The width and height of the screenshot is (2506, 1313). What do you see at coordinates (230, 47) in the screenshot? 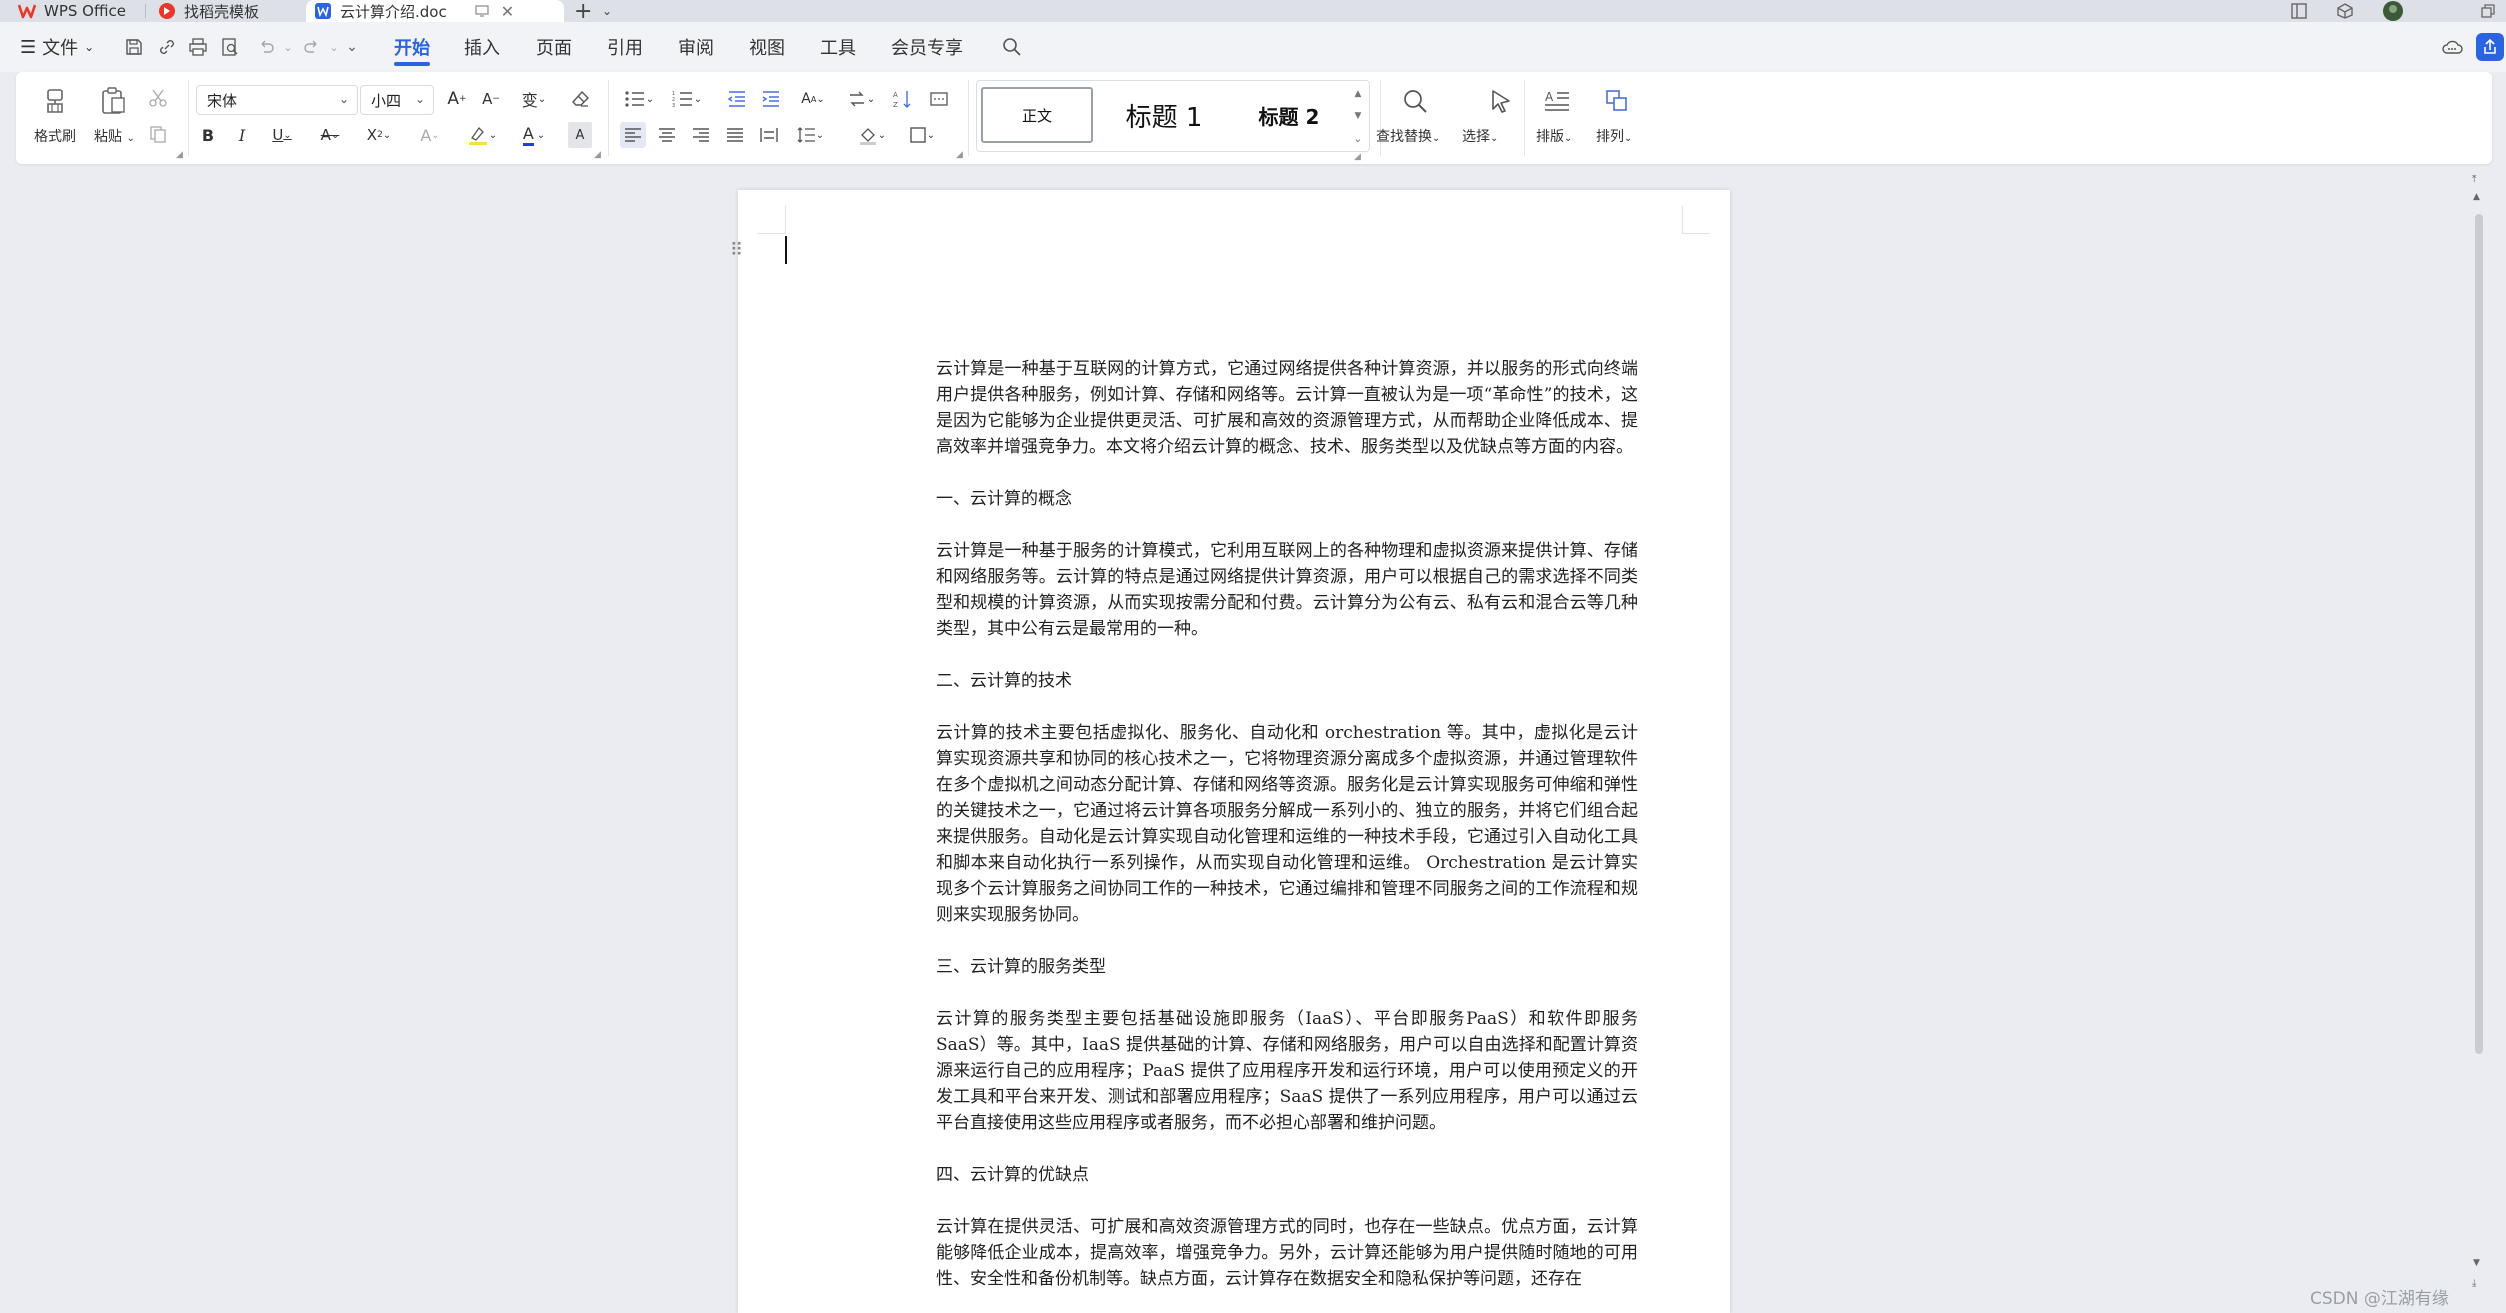
I see `print-preview-icon` at bounding box center [230, 47].